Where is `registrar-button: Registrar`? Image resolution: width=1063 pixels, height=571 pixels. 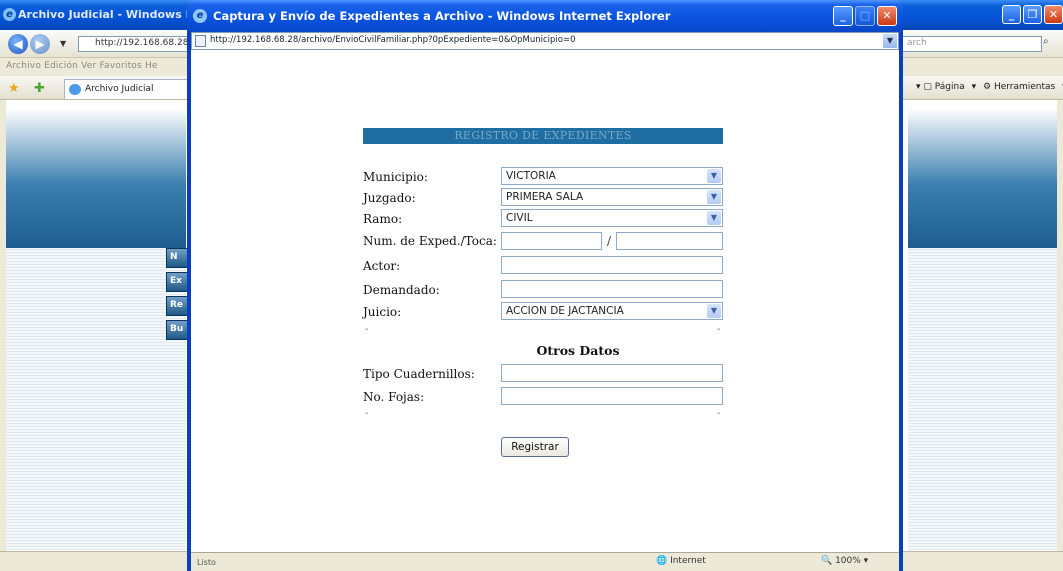
registrar-button: Registrar is located at coordinates (535, 447).